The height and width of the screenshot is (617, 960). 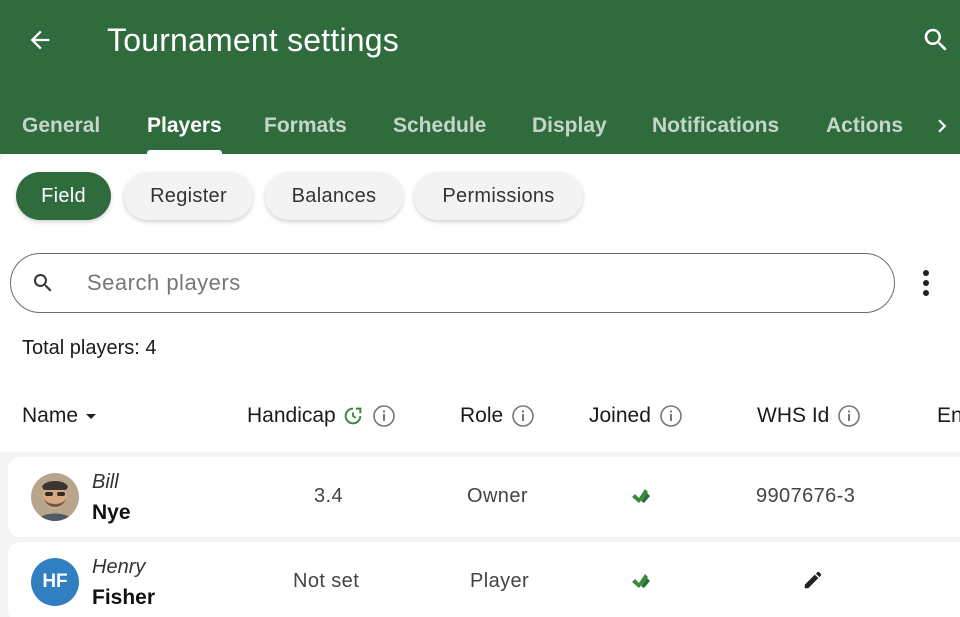 What do you see at coordinates (119, 567) in the screenshot?
I see `player-first-name: Henry` at bounding box center [119, 567].